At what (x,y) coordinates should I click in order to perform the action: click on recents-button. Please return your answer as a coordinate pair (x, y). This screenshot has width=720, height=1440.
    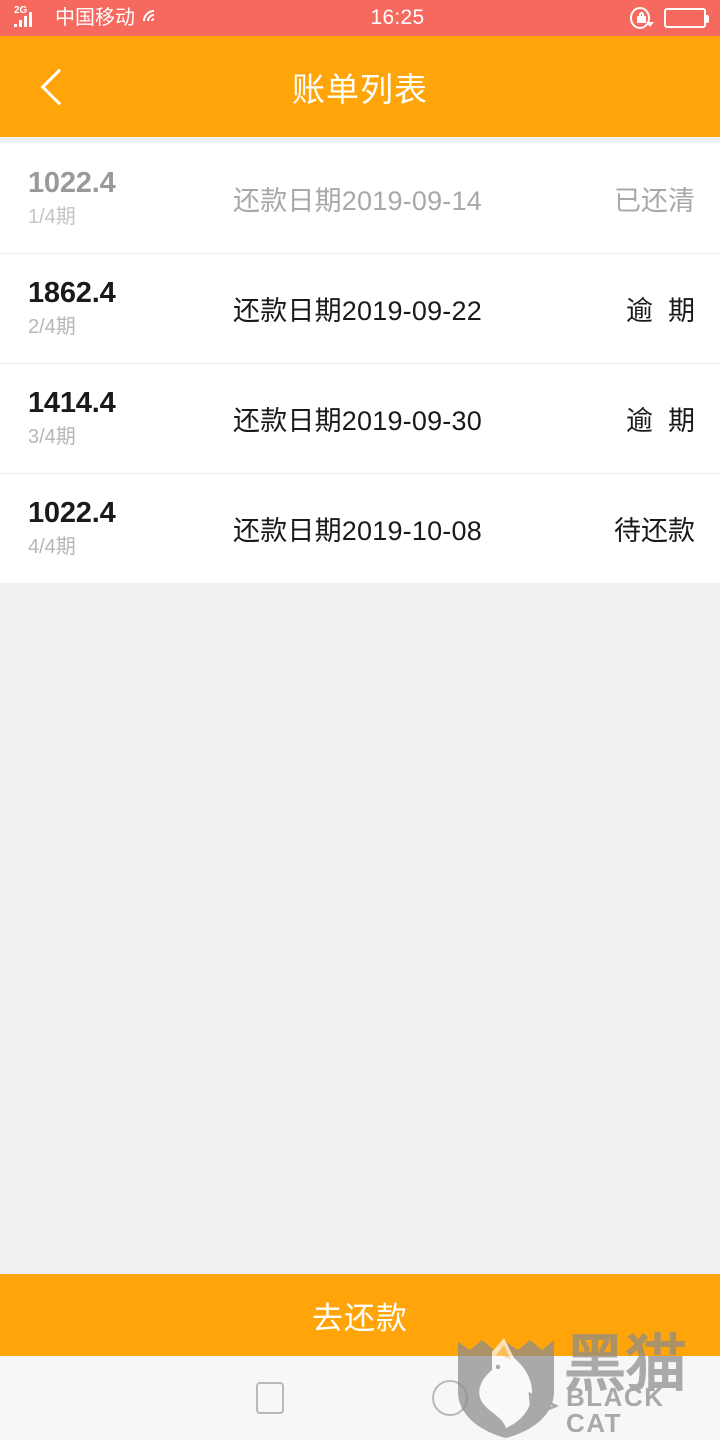
    Looking at the image, I should click on (270, 1398).